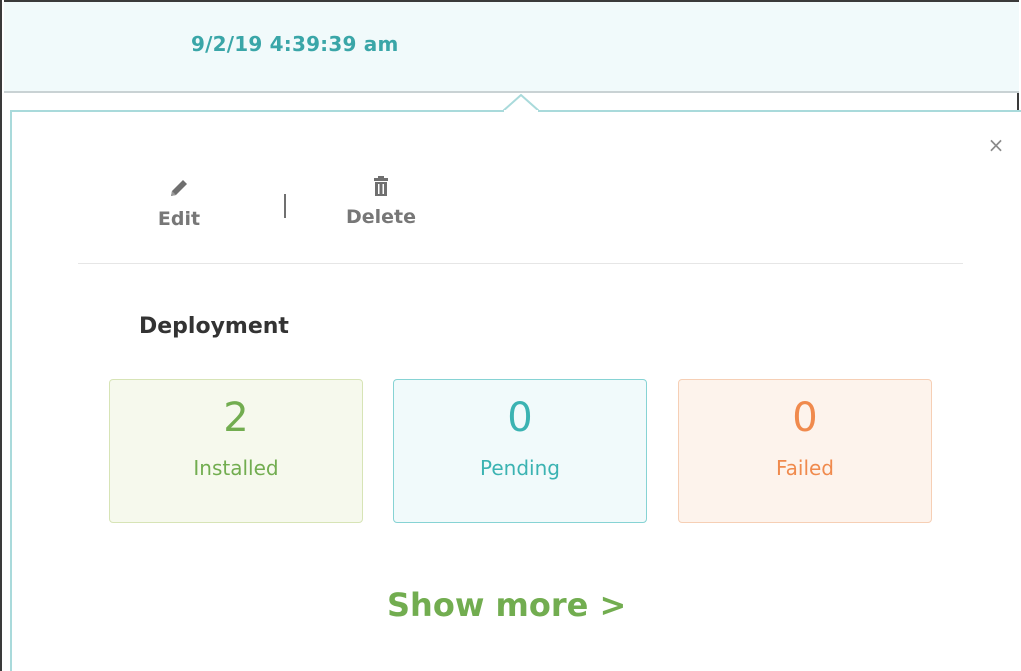 This screenshot has height=671, width=1021. I want to click on trash-icon, so click(381, 186).